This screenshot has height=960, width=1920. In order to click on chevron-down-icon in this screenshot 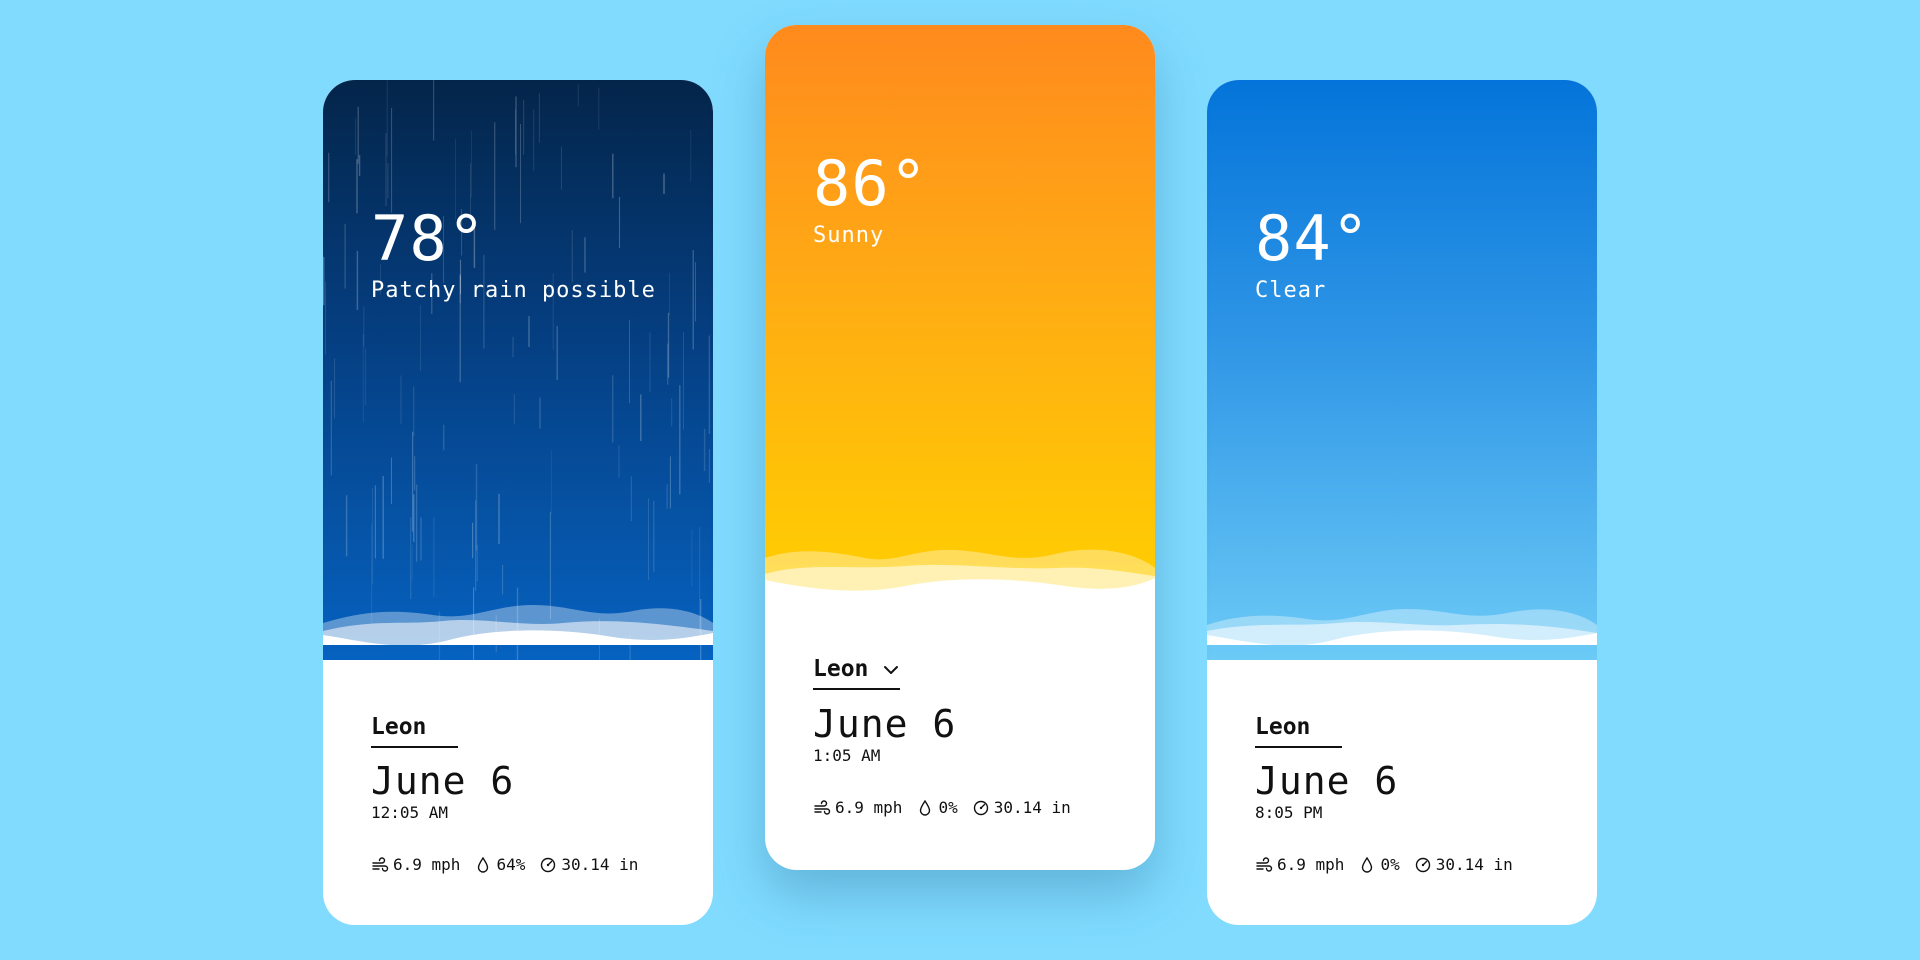, I will do `click(891, 670)`.